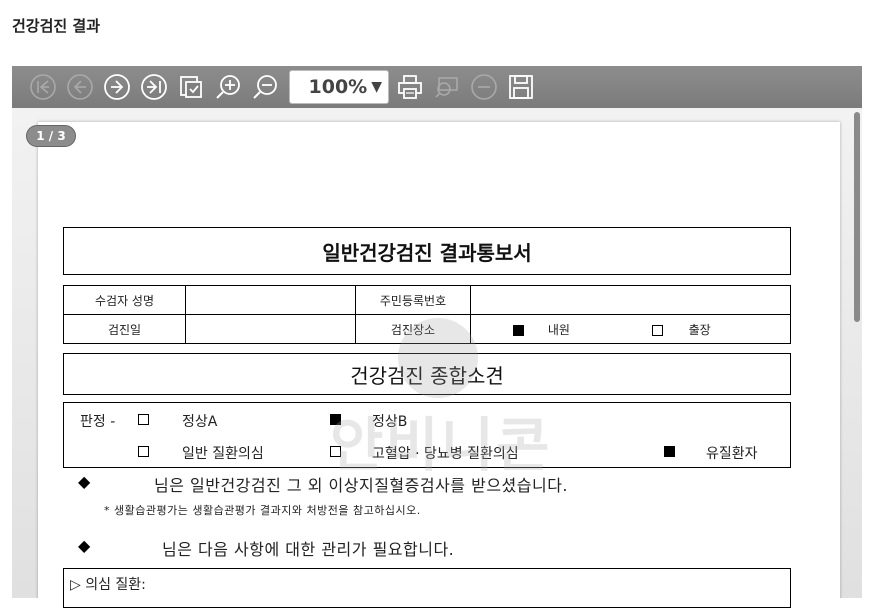 The height and width of the screenshot is (608, 873). I want to click on zoom-in-button, so click(228, 87).